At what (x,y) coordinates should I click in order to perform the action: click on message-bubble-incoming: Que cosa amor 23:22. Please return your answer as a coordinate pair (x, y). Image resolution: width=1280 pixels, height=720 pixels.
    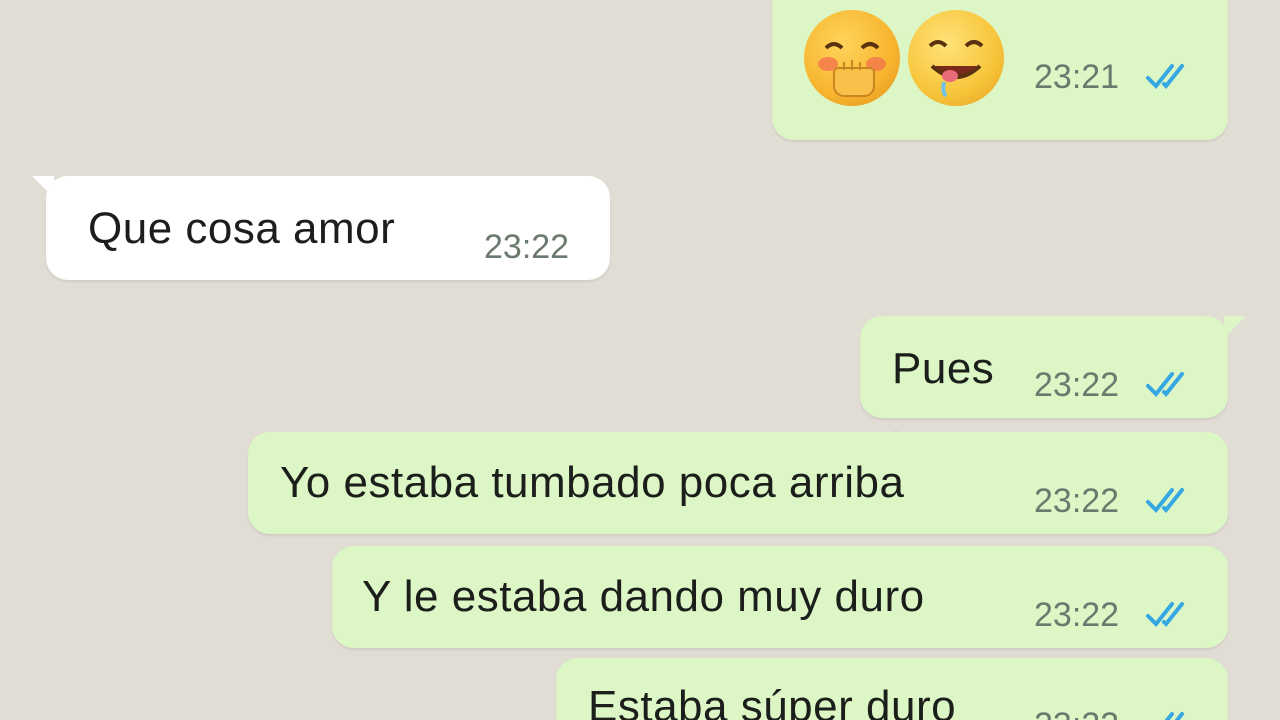
    Looking at the image, I should click on (328, 228).